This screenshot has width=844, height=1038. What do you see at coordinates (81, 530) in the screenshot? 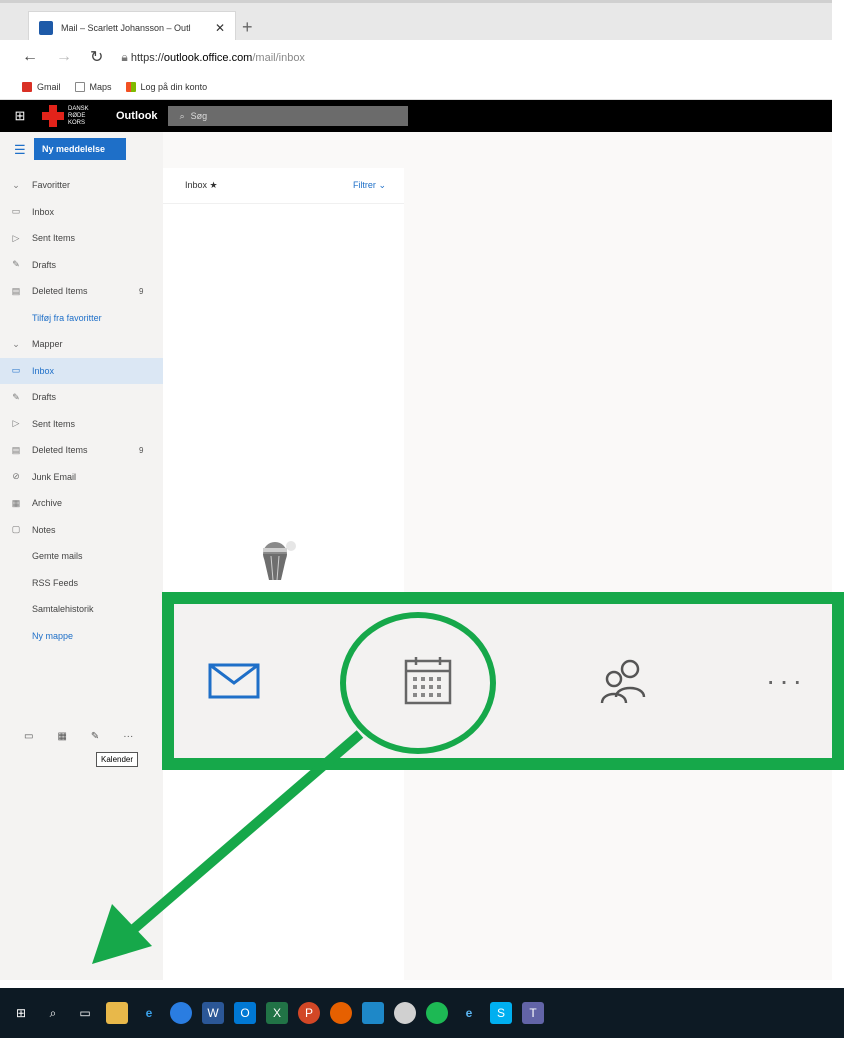
I see `folder-item: ▢ Notes` at bounding box center [81, 530].